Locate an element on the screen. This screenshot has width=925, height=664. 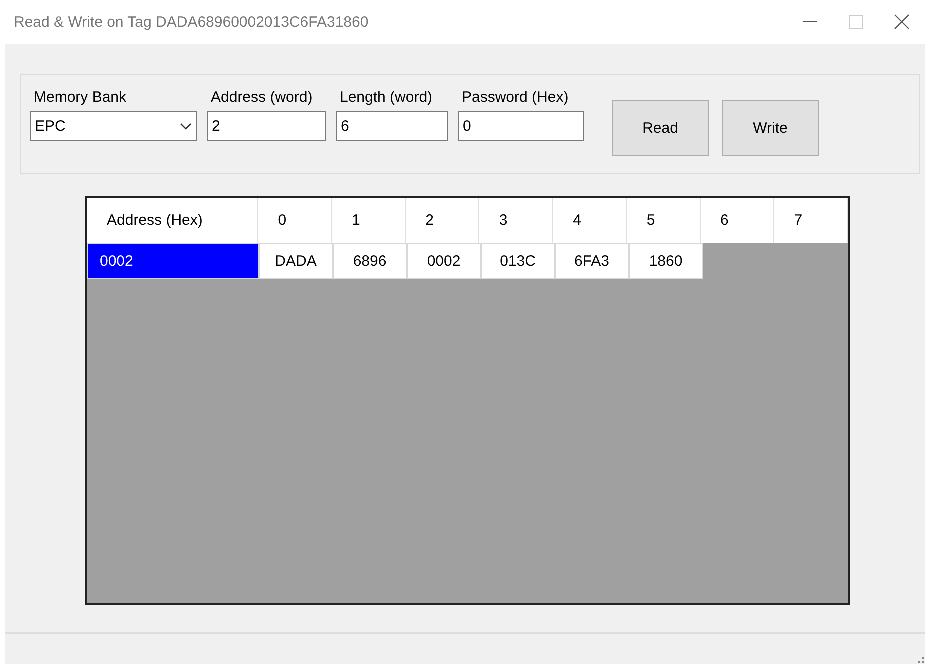
column-header: 2 is located at coordinates (443, 220).